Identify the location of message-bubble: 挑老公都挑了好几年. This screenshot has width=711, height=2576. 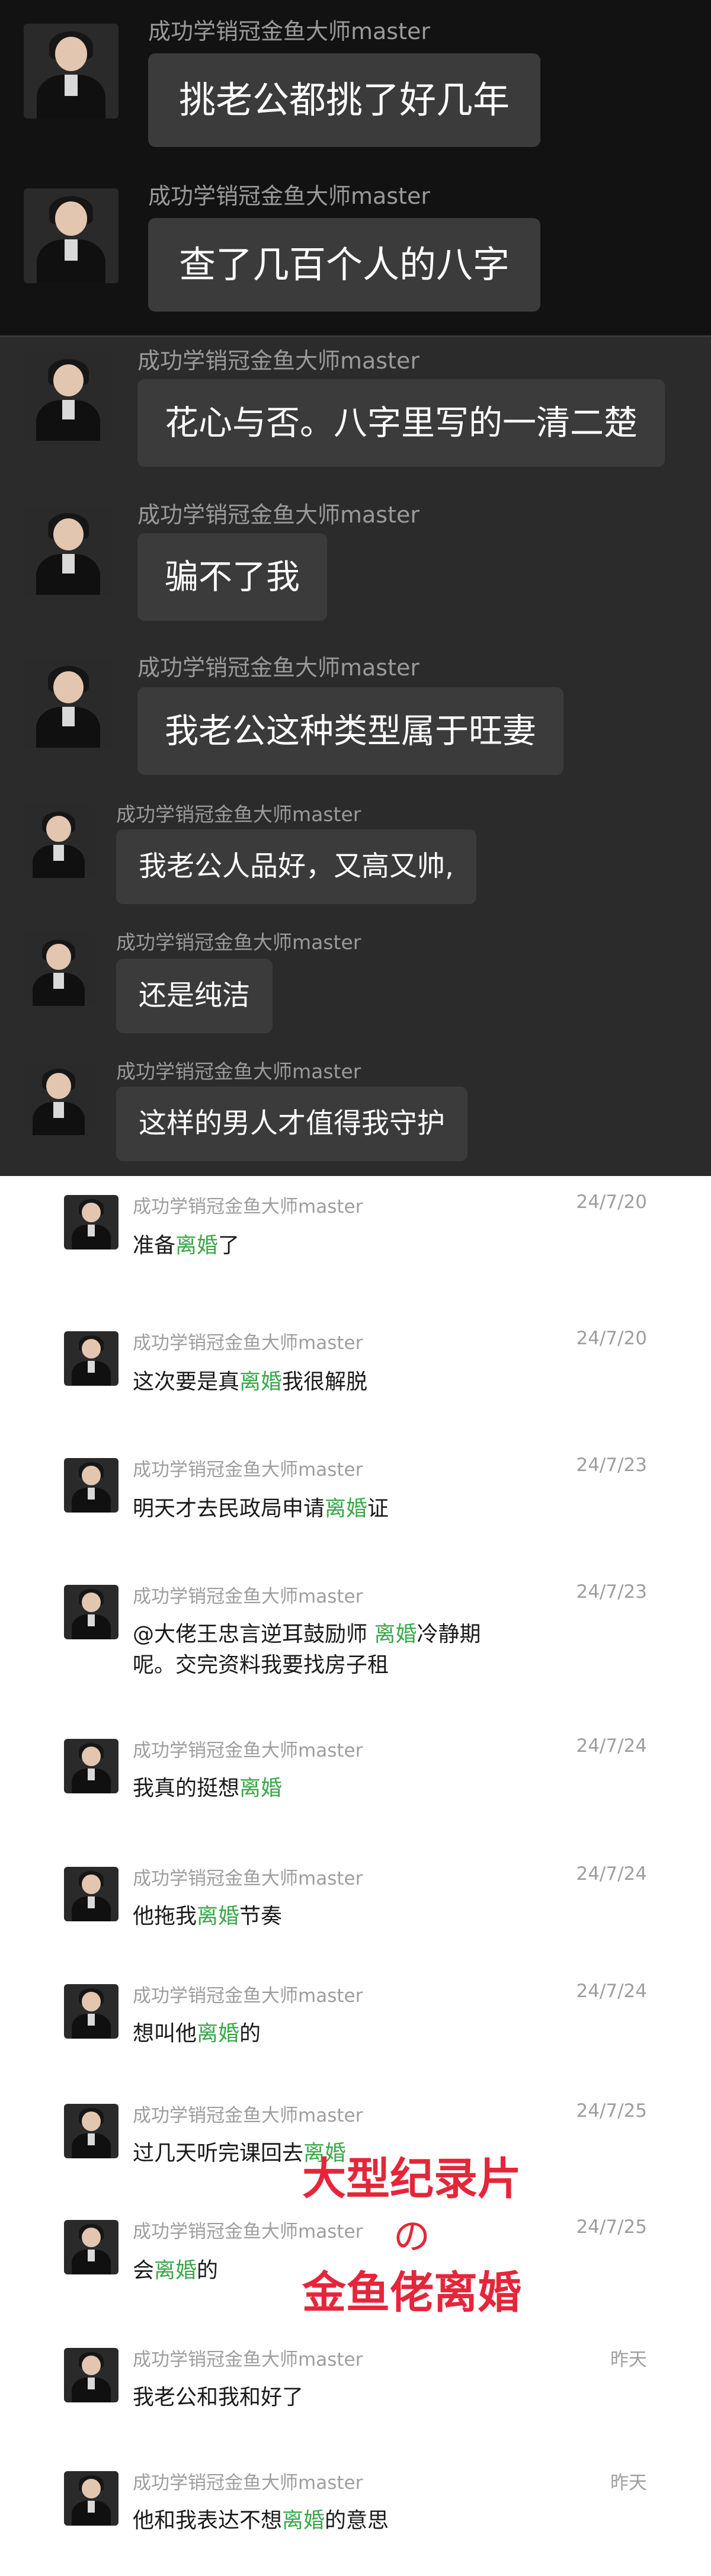
(344, 100).